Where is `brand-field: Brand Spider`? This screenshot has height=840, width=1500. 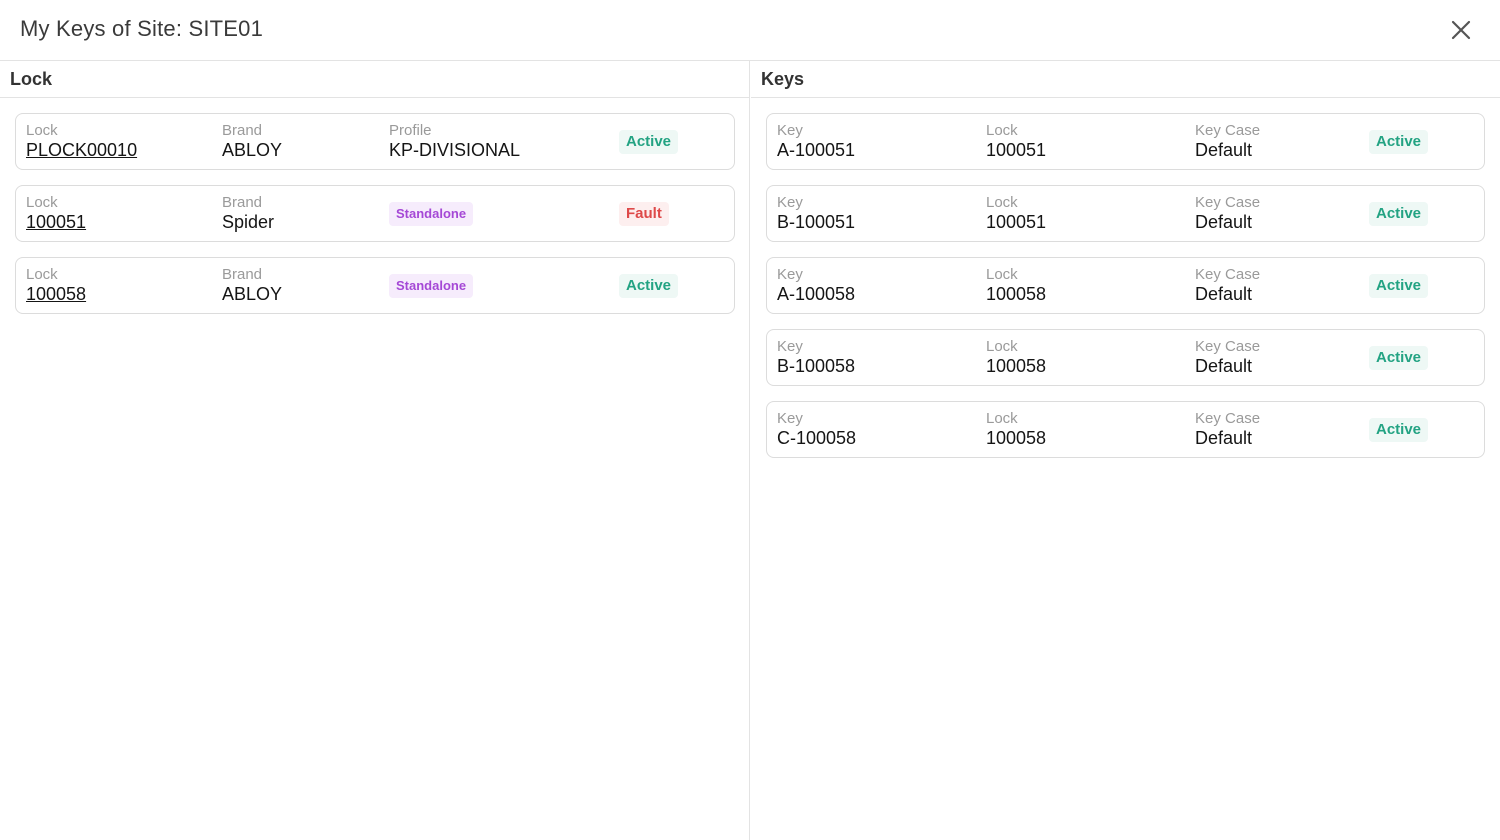
brand-field: Brand Spider is located at coordinates (248, 213).